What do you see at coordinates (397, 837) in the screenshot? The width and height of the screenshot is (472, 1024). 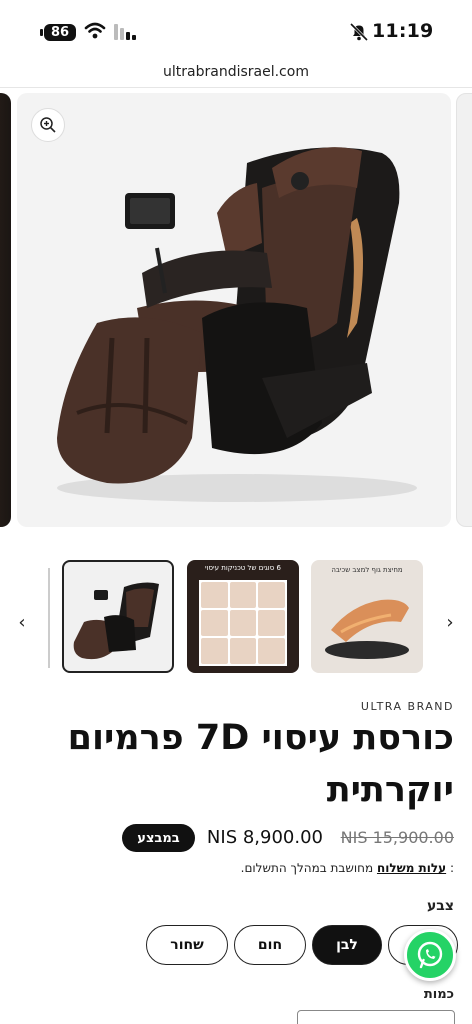 I see `regular-price: NIS 15,900.00` at bounding box center [397, 837].